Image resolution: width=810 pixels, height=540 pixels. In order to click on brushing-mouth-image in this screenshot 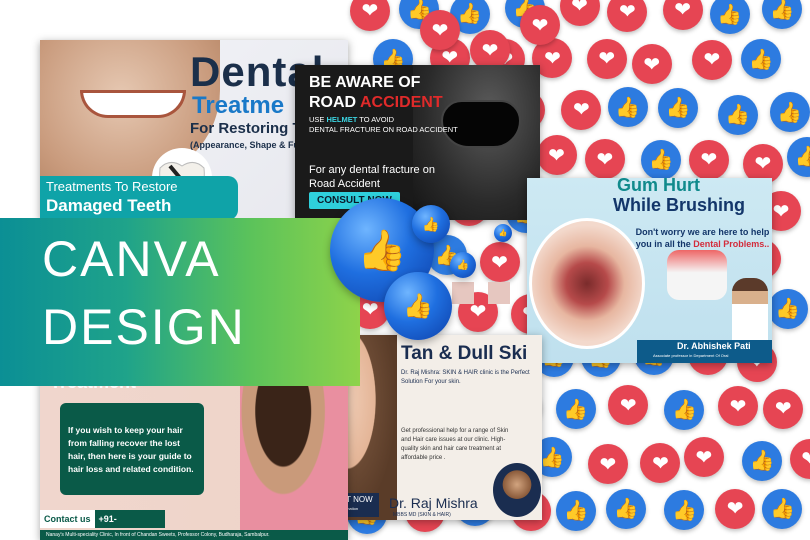, I will do `click(587, 283)`.